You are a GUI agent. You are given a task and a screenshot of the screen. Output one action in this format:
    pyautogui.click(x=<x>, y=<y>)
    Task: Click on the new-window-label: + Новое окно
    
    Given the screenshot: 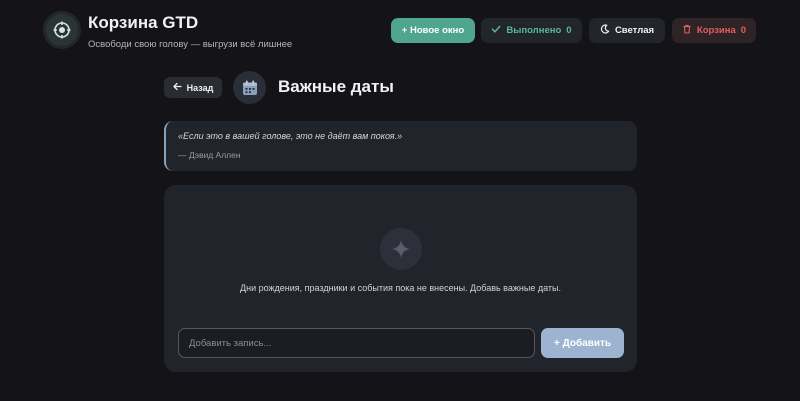 What is the action you would take?
    pyautogui.click(x=433, y=30)
    